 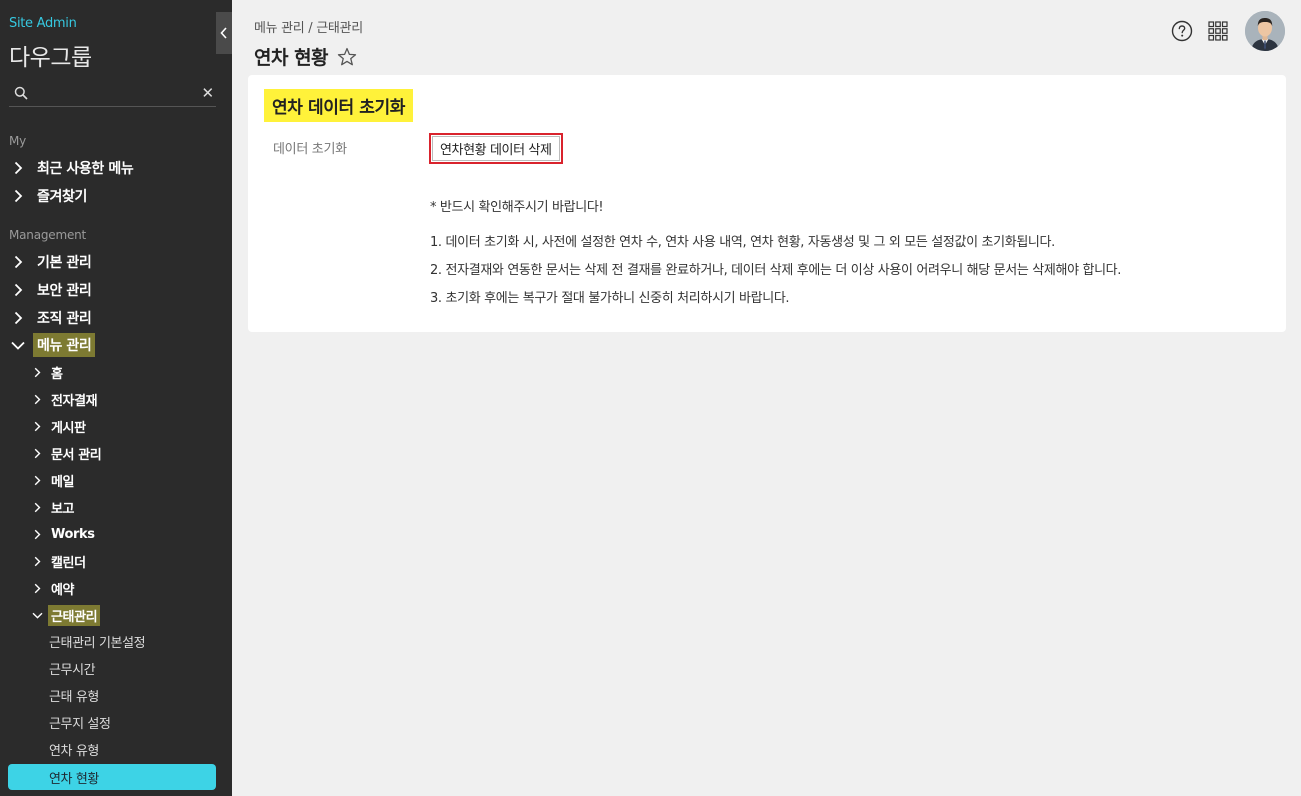 What do you see at coordinates (308, 28) in the screenshot?
I see `breadcrumb: 메뉴 관리 / 근태관리` at bounding box center [308, 28].